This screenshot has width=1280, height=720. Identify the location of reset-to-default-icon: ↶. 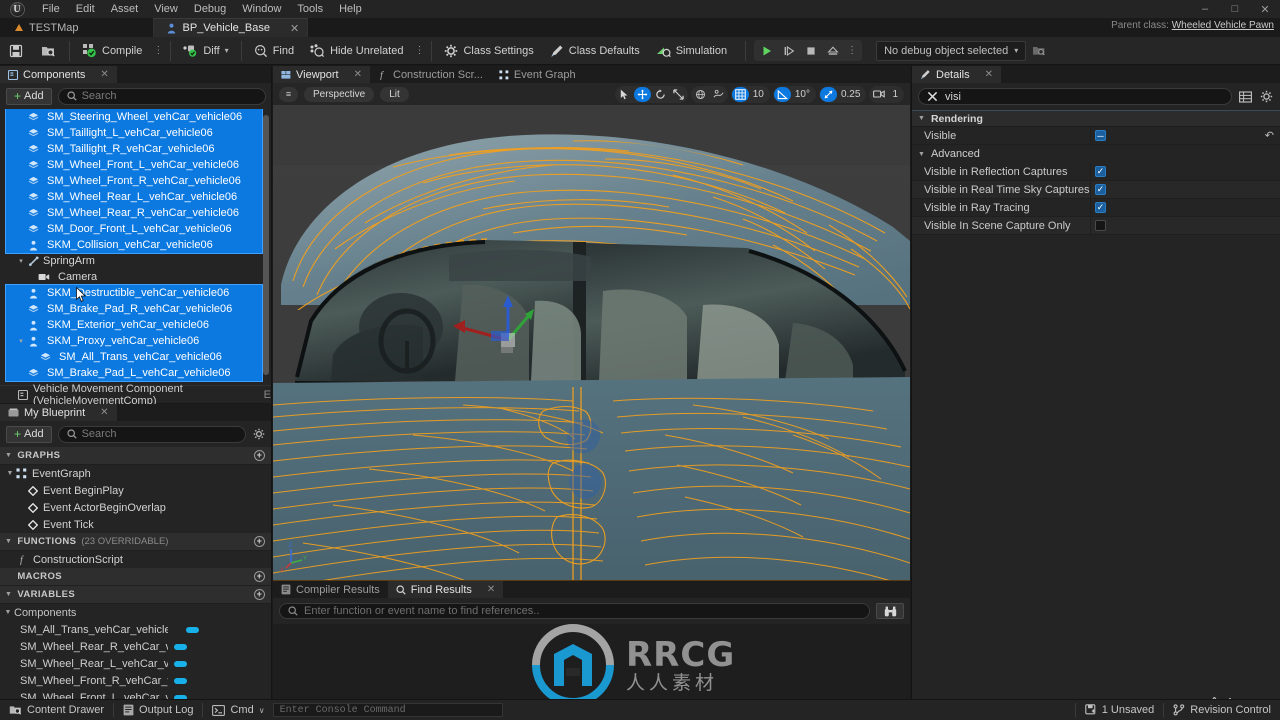
(1269, 135).